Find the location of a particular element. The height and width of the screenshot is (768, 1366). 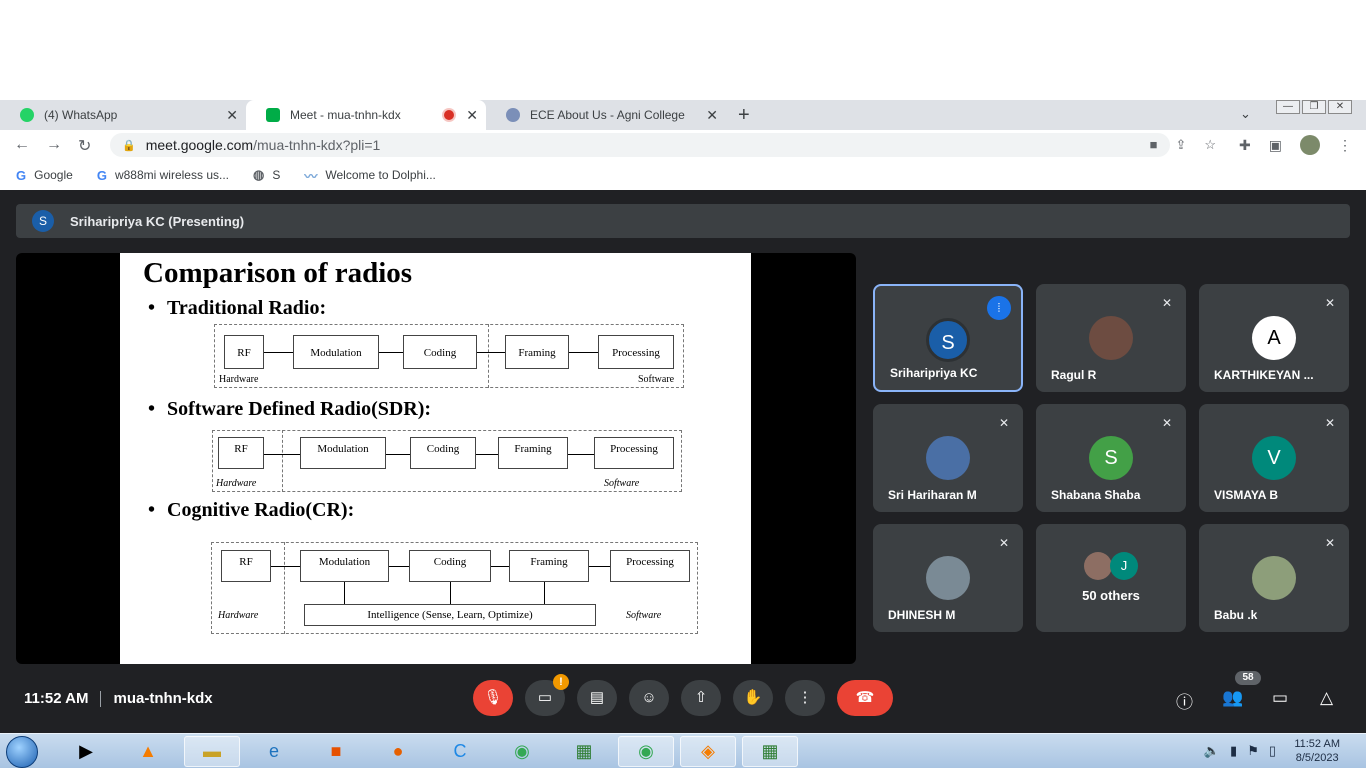

chat-icon: ▭ is located at coordinates (1280, 698).